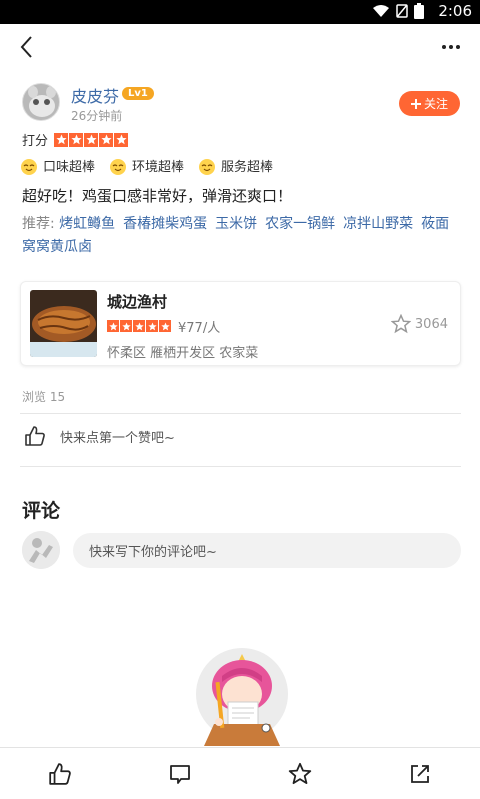 The height and width of the screenshot is (799, 480). I want to click on follow-label: 关注, so click(435, 104).